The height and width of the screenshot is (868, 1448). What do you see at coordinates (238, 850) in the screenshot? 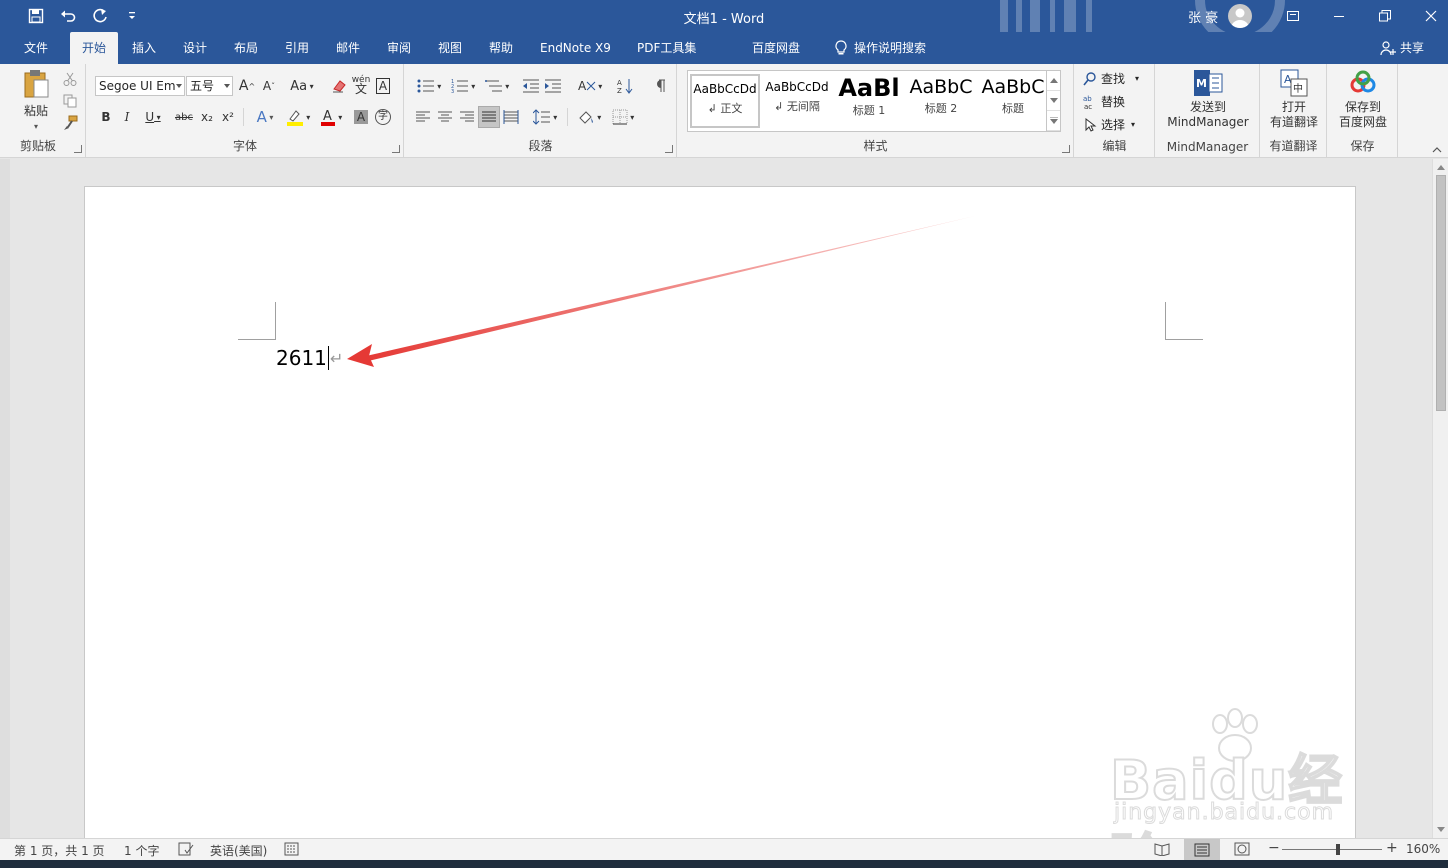
I see `language: 英语(美国)` at bounding box center [238, 850].